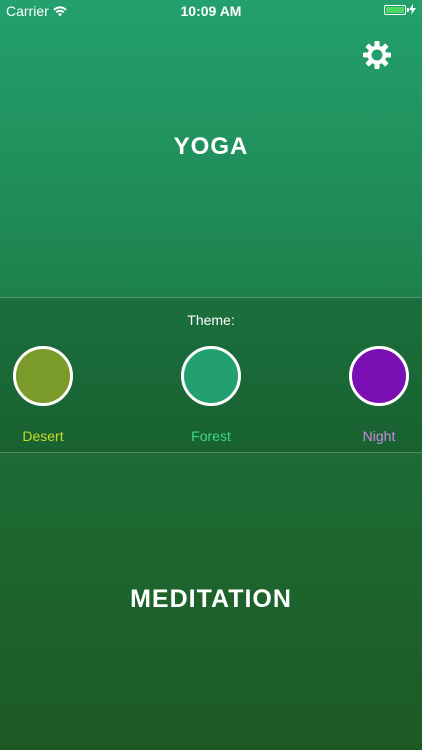 The height and width of the screenshot is (750, 422). I want to click on desert-swatch, so click(43, 376).